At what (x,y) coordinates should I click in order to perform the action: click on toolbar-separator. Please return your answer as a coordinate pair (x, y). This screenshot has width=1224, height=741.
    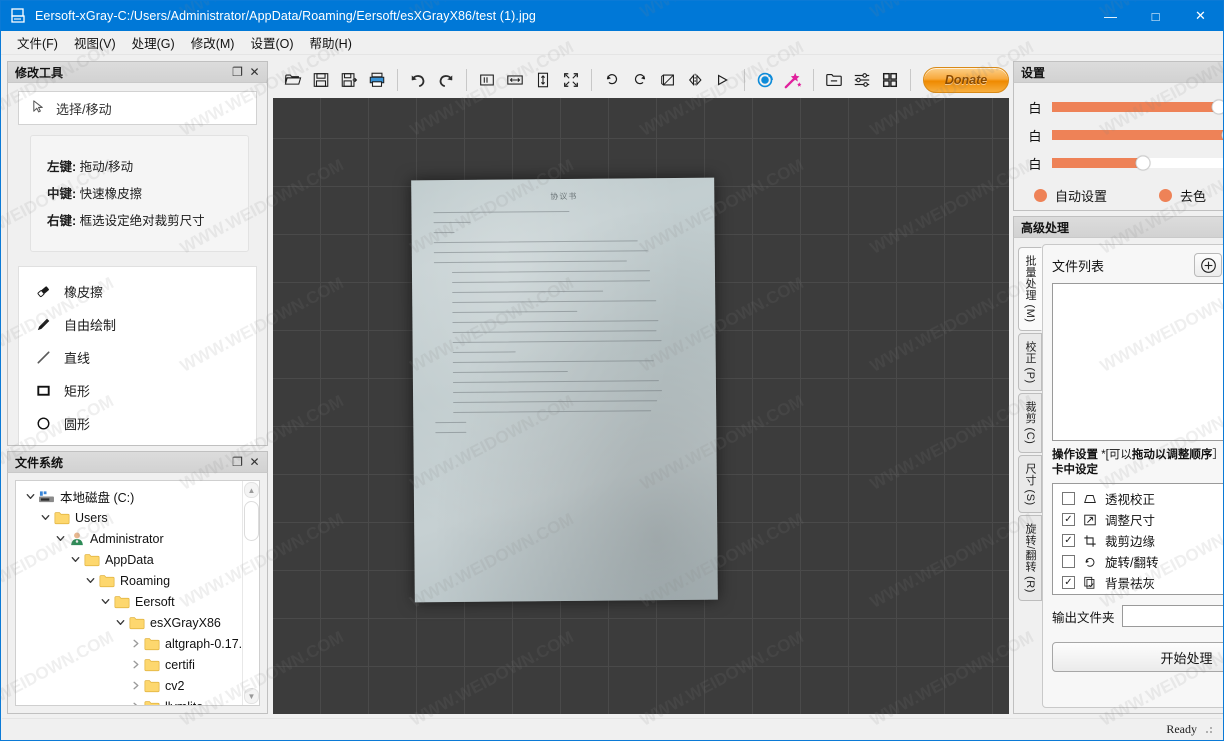
    Looking at the image, I should click on (910, 79).